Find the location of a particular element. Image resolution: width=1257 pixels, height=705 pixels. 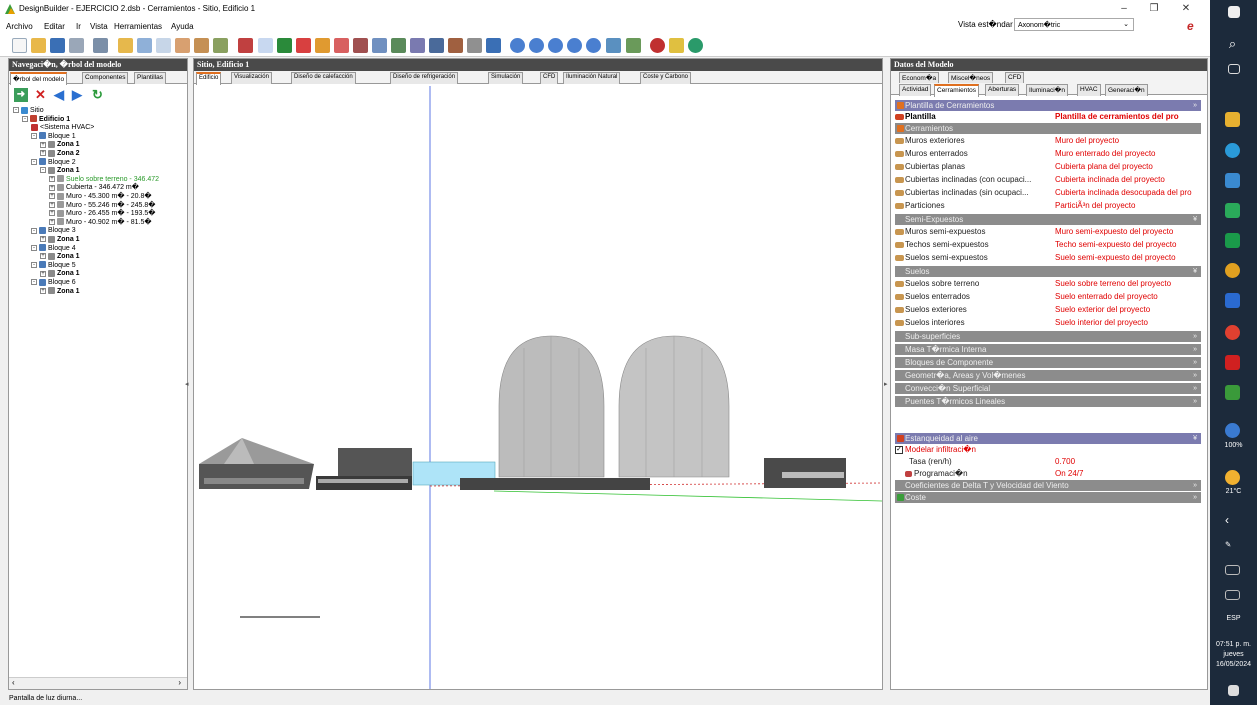

horizontal-scrollbar: ‹ › is located at coordinates (98, 683).